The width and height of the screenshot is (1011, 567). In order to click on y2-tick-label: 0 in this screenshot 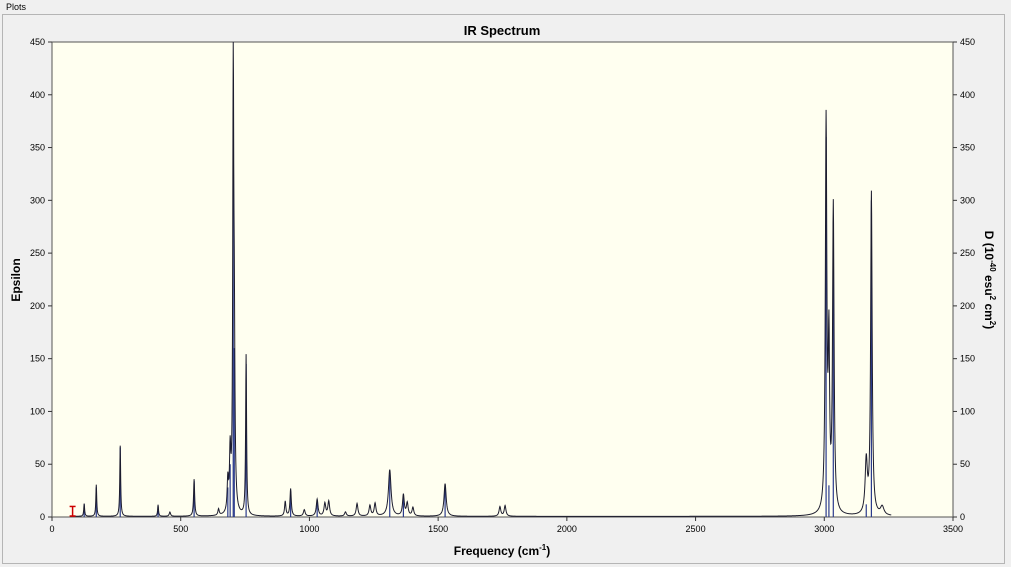, I will do `click(962, 517)`.